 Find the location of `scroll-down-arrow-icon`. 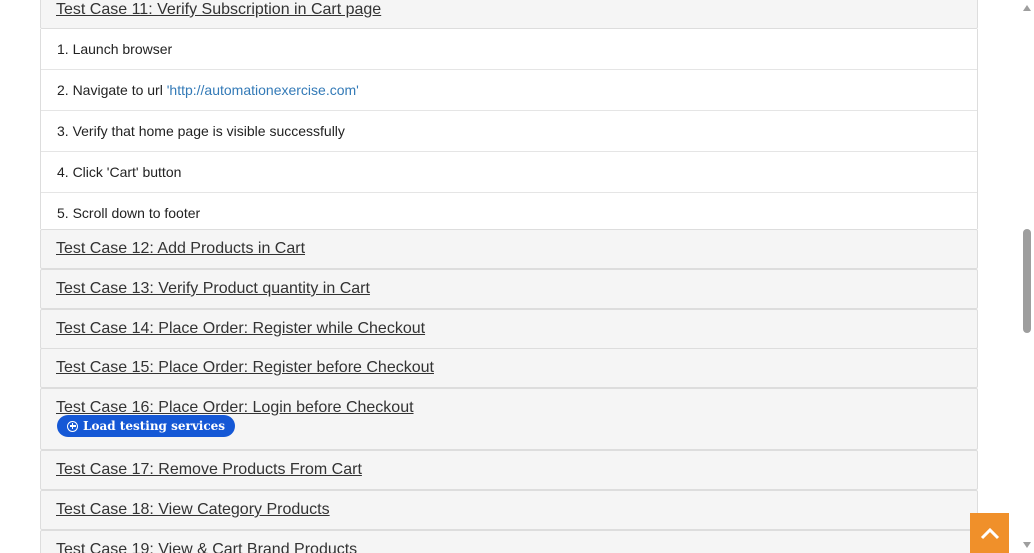

scroll-down-arrow-icon is located at coordinates (1027, 545).